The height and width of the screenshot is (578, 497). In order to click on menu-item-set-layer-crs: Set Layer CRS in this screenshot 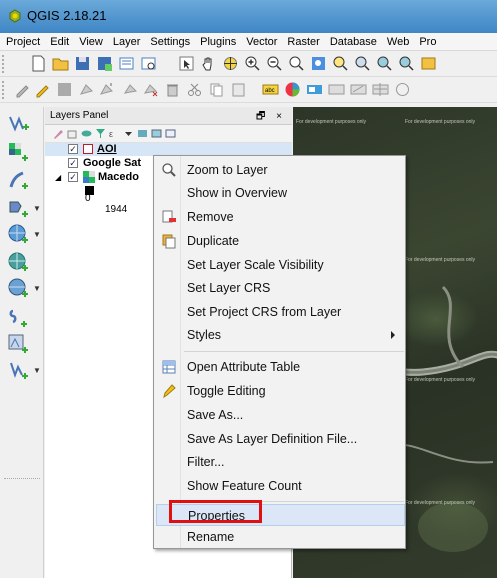, I will do `click(280, 288)`.